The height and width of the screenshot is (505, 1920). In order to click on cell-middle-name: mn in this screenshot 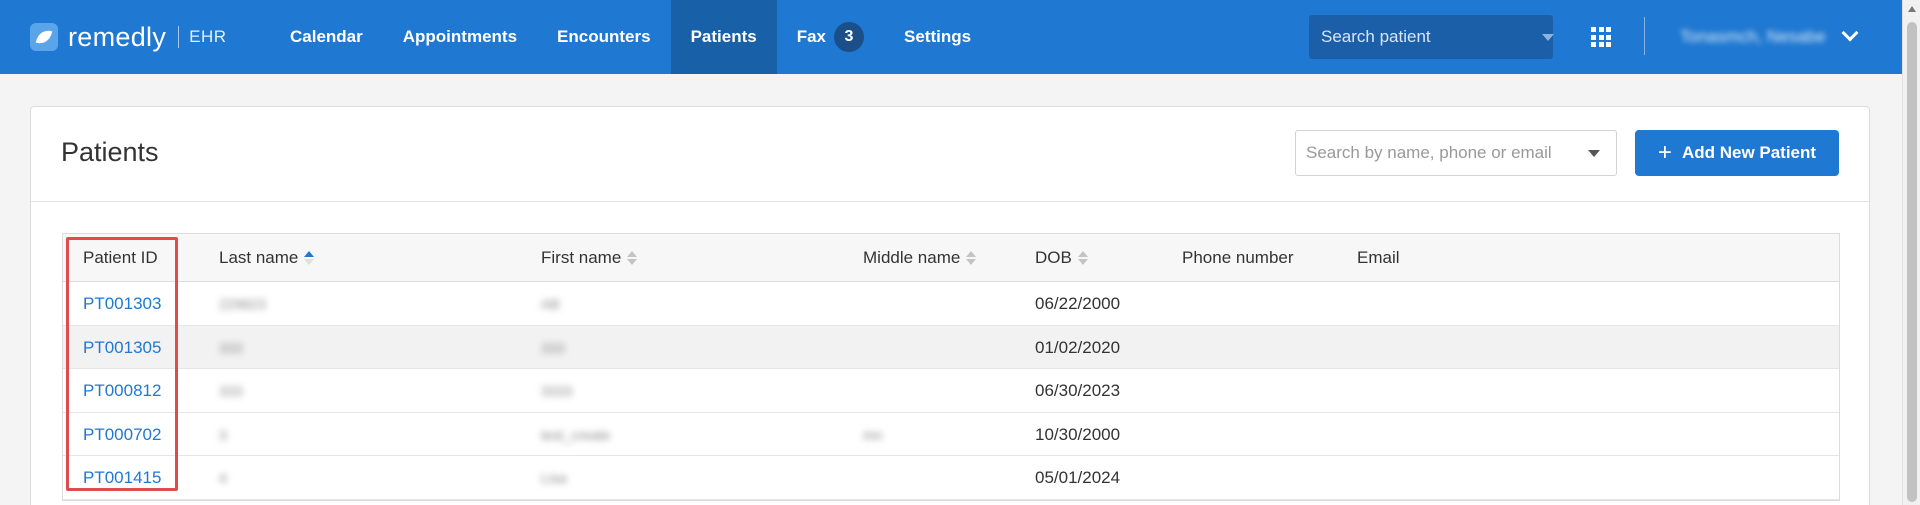, I will do `click(873, 434)`.